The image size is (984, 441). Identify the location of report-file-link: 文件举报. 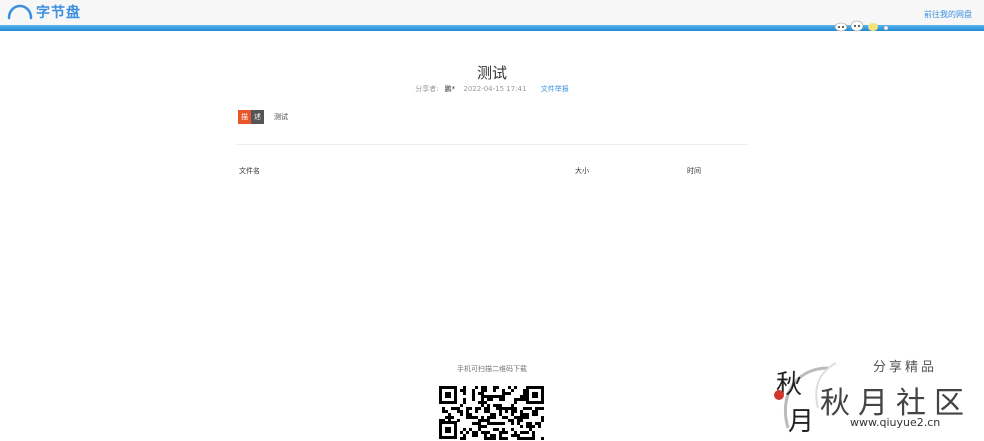
(555, 89).